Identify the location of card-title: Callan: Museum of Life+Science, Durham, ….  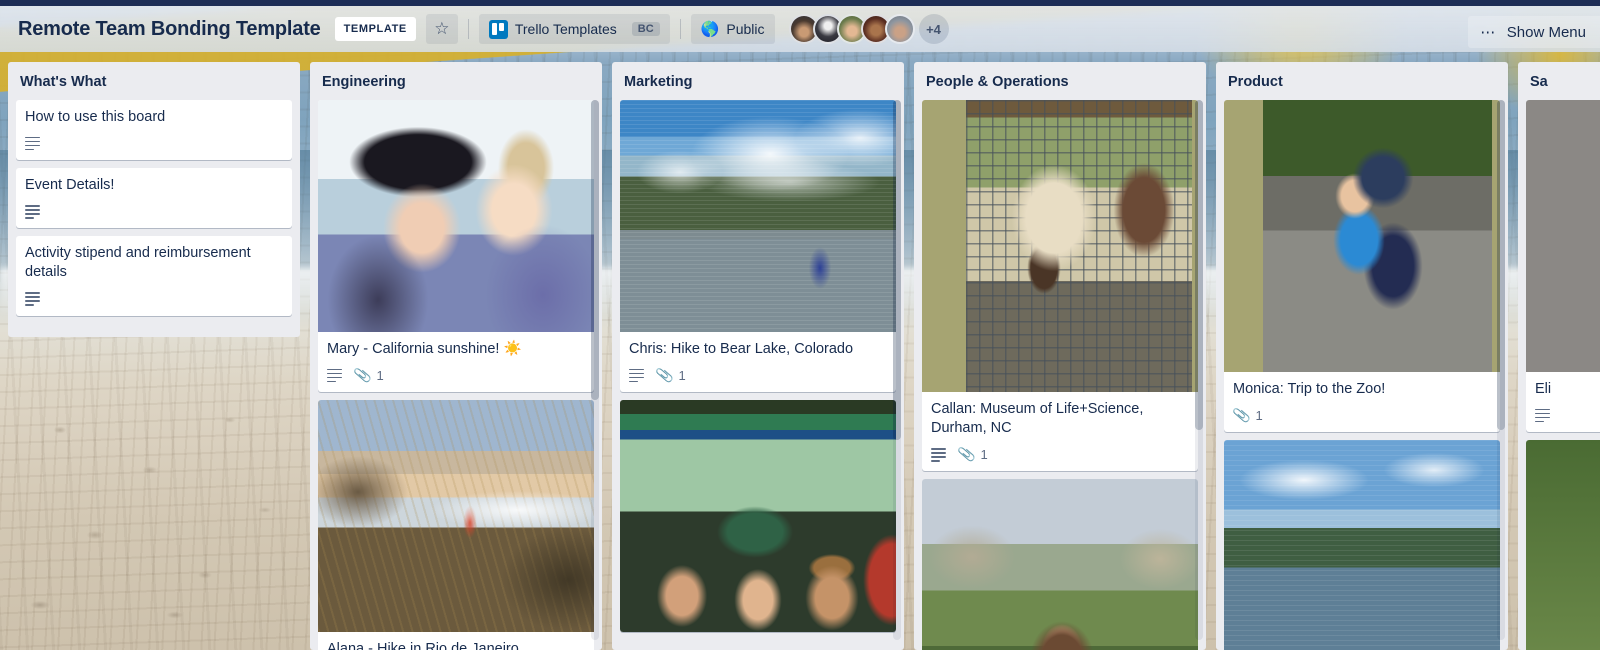
(1037, 419).